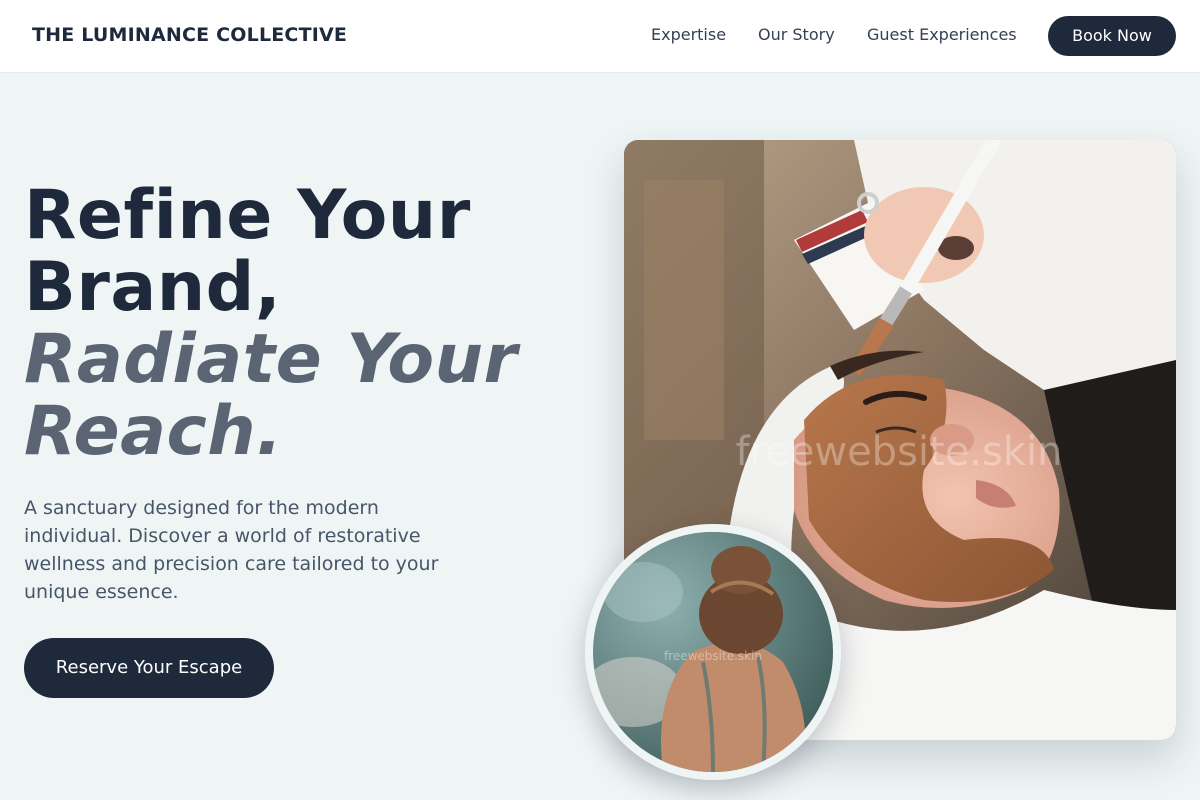  Describe the element at coordinates (688, 34) in the screenshot. I see `nav-link-expertise: Expertise` at that location.